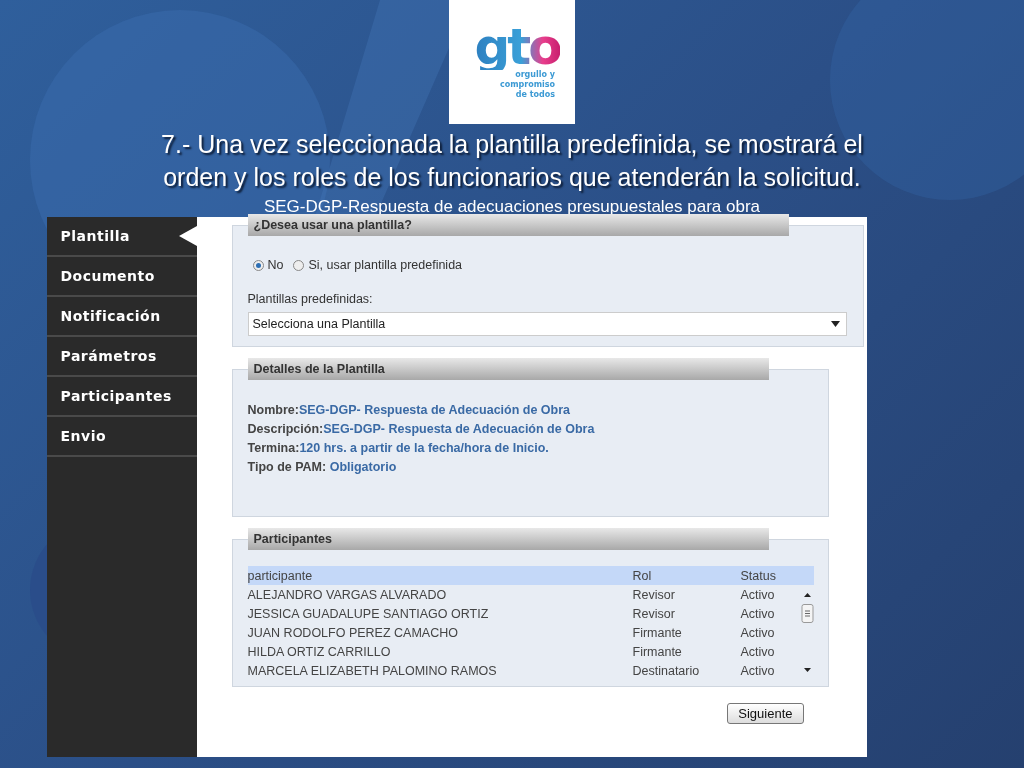 This screenshot has height=768, width=1024. Describe the element at coordinates (368, 613) in the screenshot. I see `table-cell-text: JESSICA GUADALUPE SANTIAGO ORTIZ` at that location.